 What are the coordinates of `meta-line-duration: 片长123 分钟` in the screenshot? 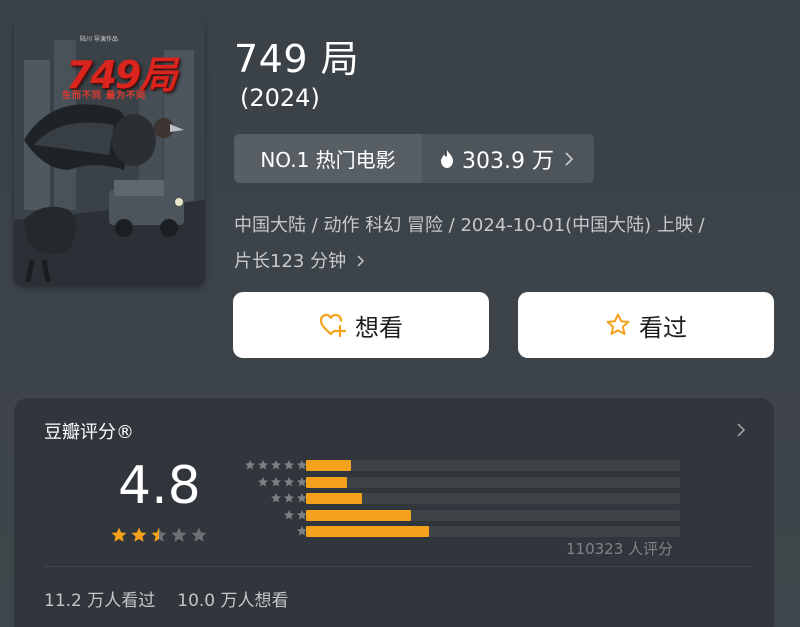 It's located at (506, 262).